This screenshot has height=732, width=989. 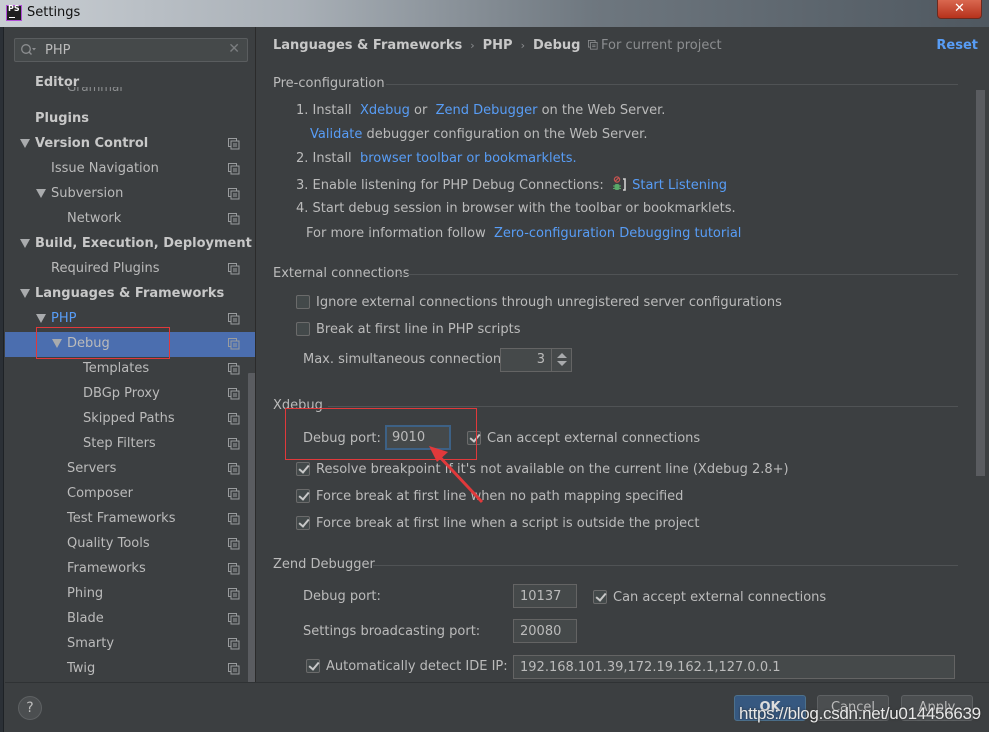 I want to click on help-icon: ?, so click(x=30, y=708).